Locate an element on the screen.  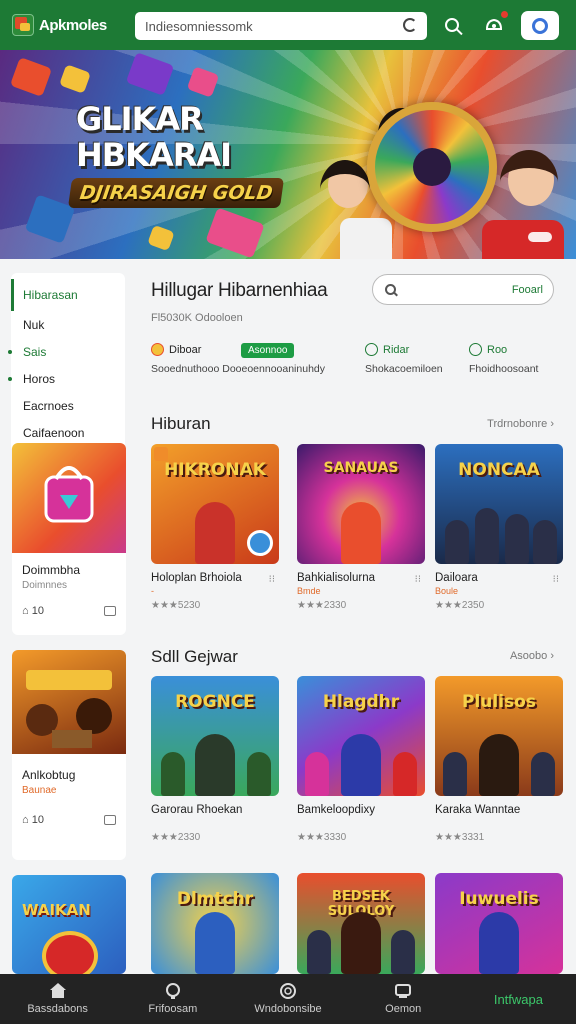
app-card: Plulisos Karaka Wanntae ★★★3331 is located at coordinates (499, 759).